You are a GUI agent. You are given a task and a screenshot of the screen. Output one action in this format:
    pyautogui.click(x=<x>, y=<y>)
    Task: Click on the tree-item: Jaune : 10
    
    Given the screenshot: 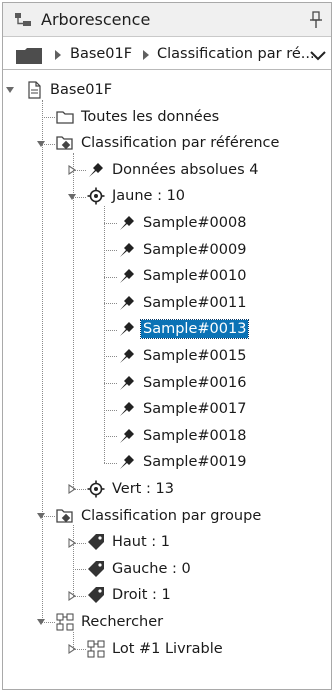 What is the action you would take?
    pyautogui.click(x=137, y=196)
    